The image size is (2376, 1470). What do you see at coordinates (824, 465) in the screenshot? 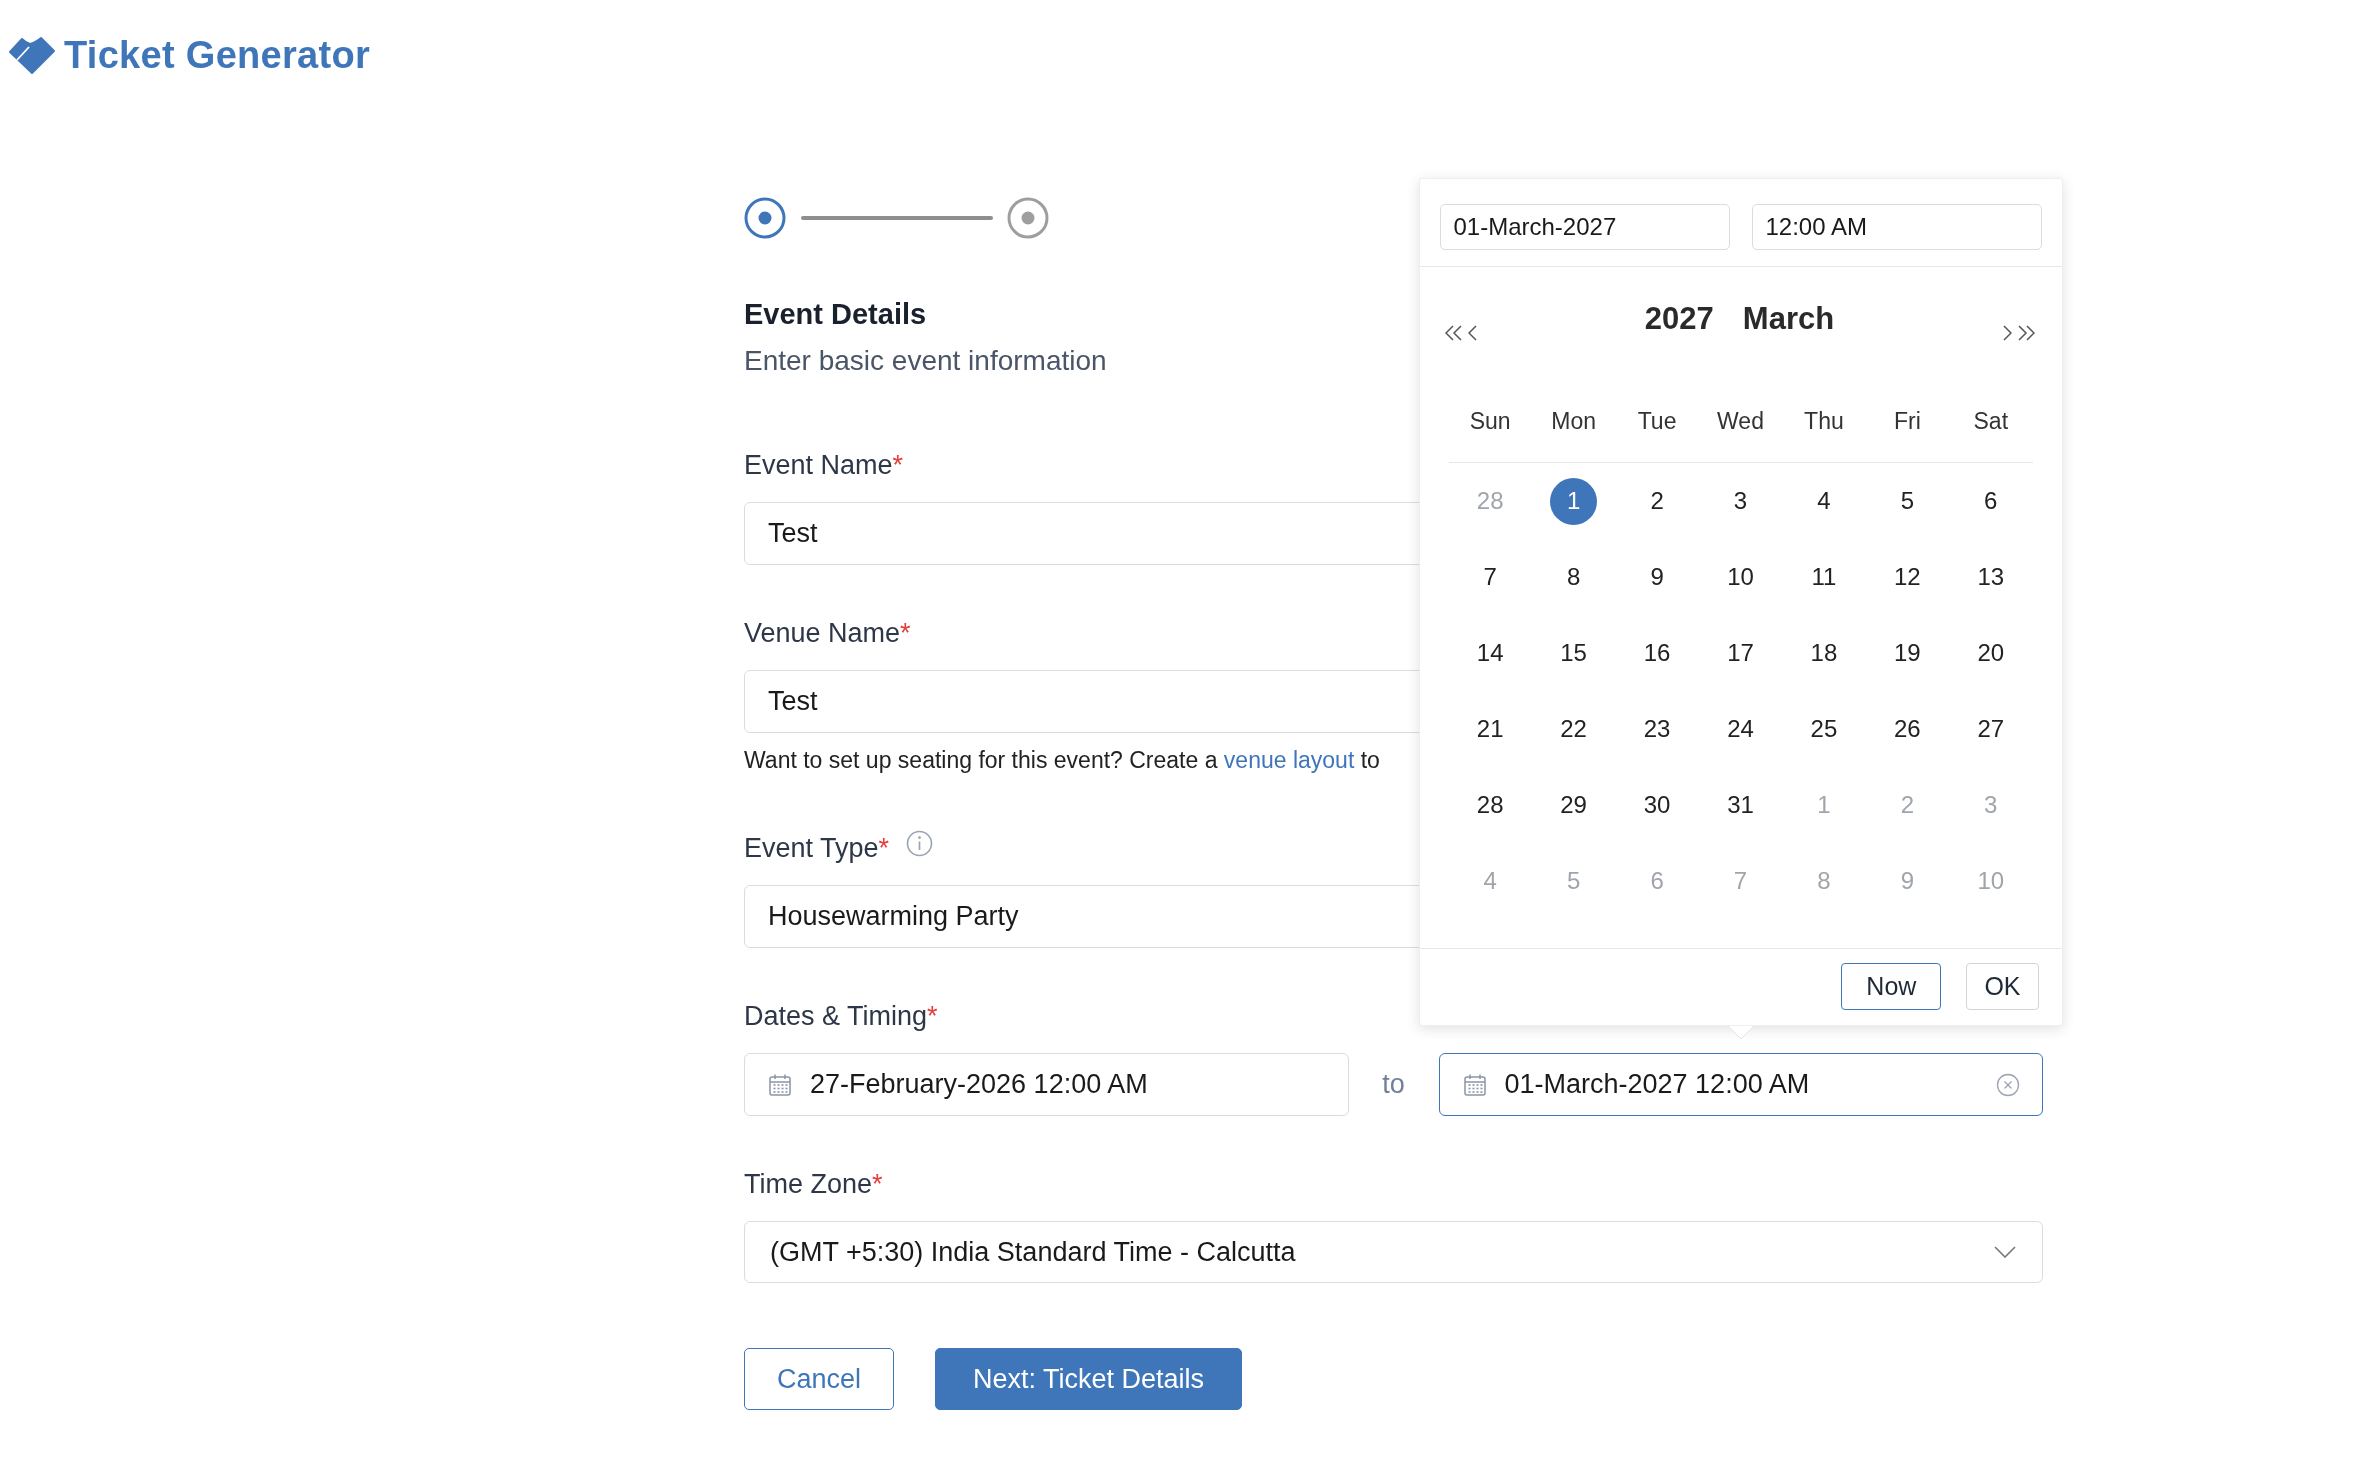
I see `field-label: Event Name*` at bounding box center [824, 465].